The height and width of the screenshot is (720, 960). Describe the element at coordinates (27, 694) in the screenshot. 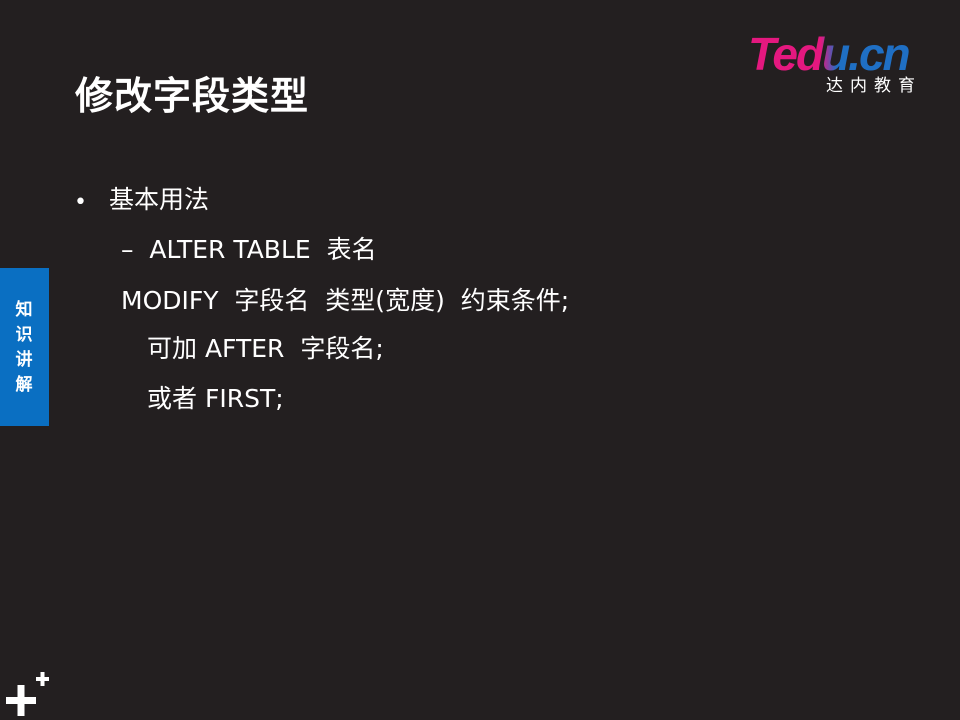

I see `plus-cluster-icon` at that location.